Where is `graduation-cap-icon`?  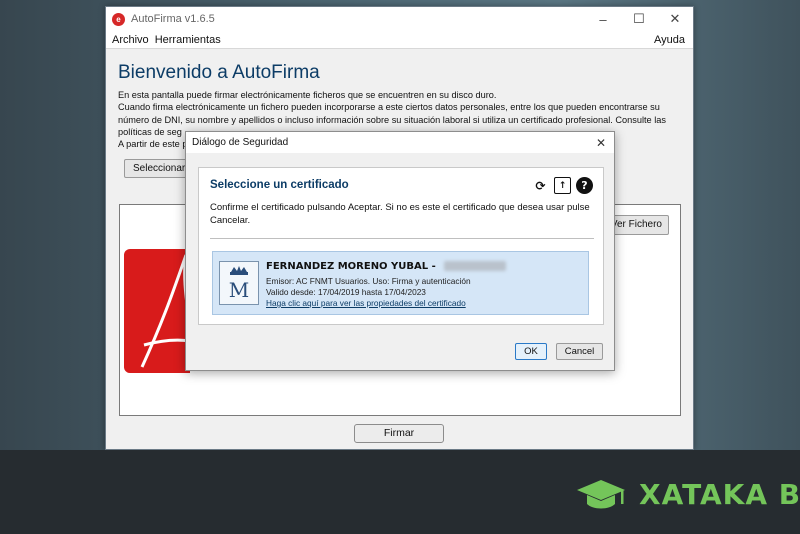 graduation-cap-icon is located at coordinates (601, 494).